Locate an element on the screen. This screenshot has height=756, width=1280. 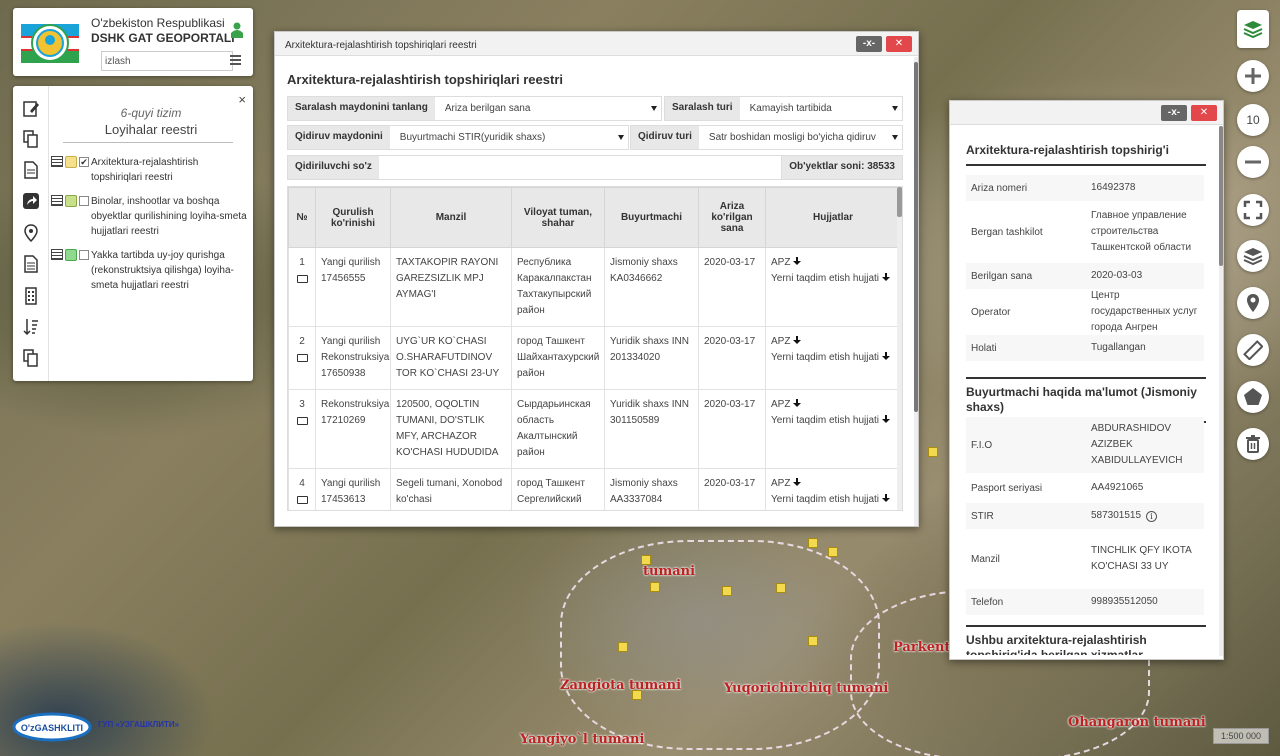
share-icon is located at coordinates (31, 201).